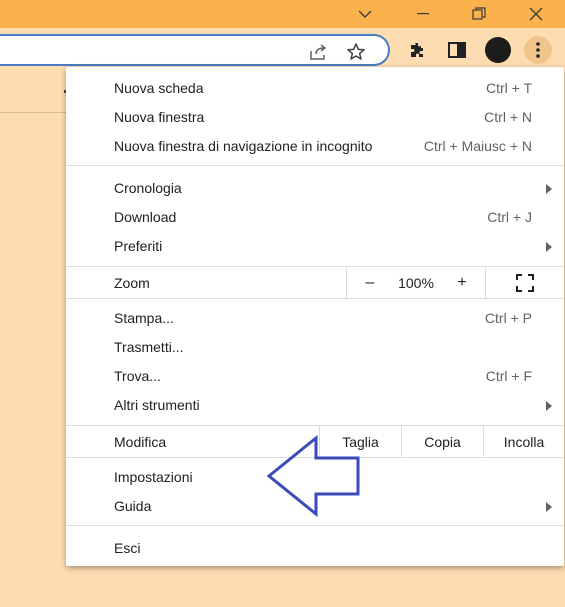 The image size is (565, 607). Describe the element at coordinates (315, 88) in the screenshot. I see `menu-item-new-tab: Nuova scheda Ctrl + T` at that location.